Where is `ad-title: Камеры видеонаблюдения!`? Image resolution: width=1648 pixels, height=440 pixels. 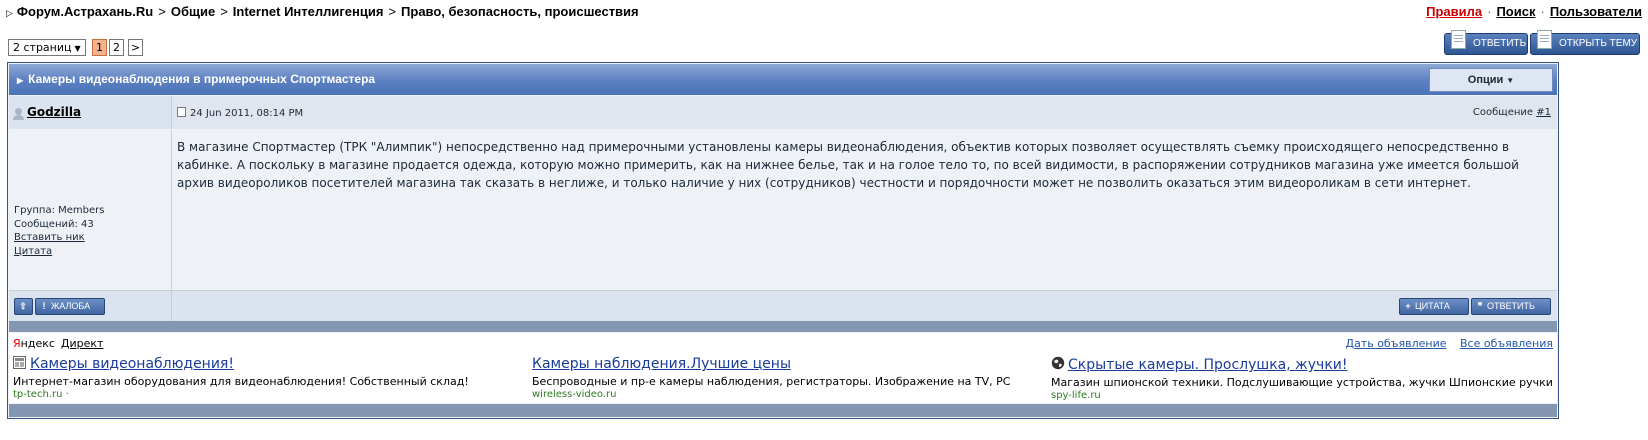 ad-title: Камеры видеонаблюдения! is located at coordinates (132, 364).